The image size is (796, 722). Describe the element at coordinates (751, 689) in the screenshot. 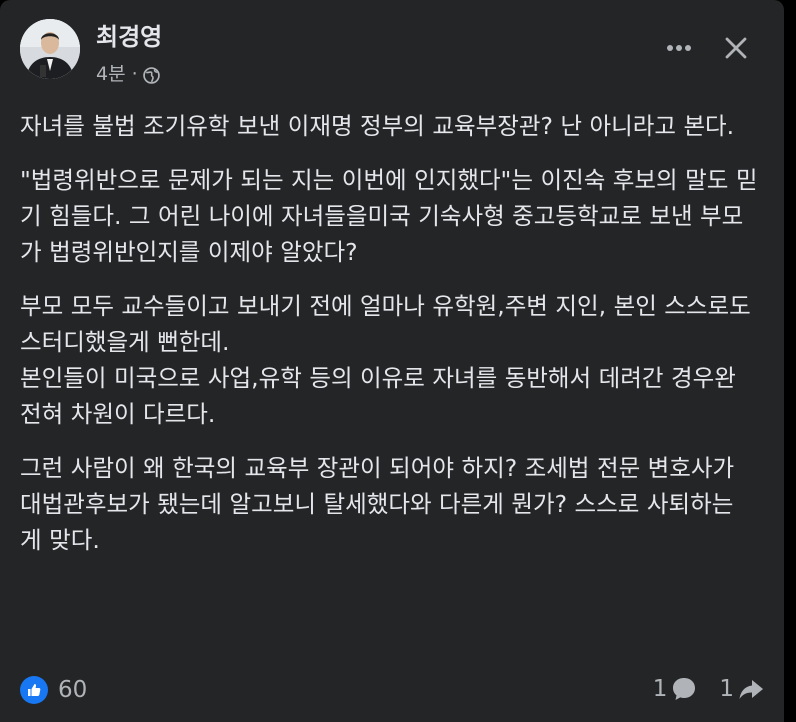

I see `share-icon` at that location.